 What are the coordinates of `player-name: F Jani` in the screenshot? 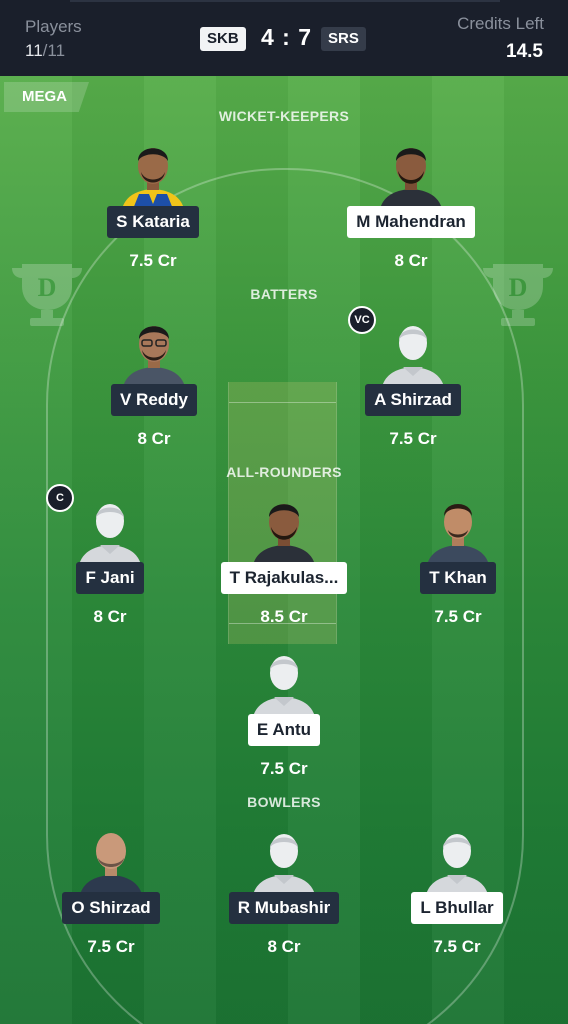 It's located at (110, 578).